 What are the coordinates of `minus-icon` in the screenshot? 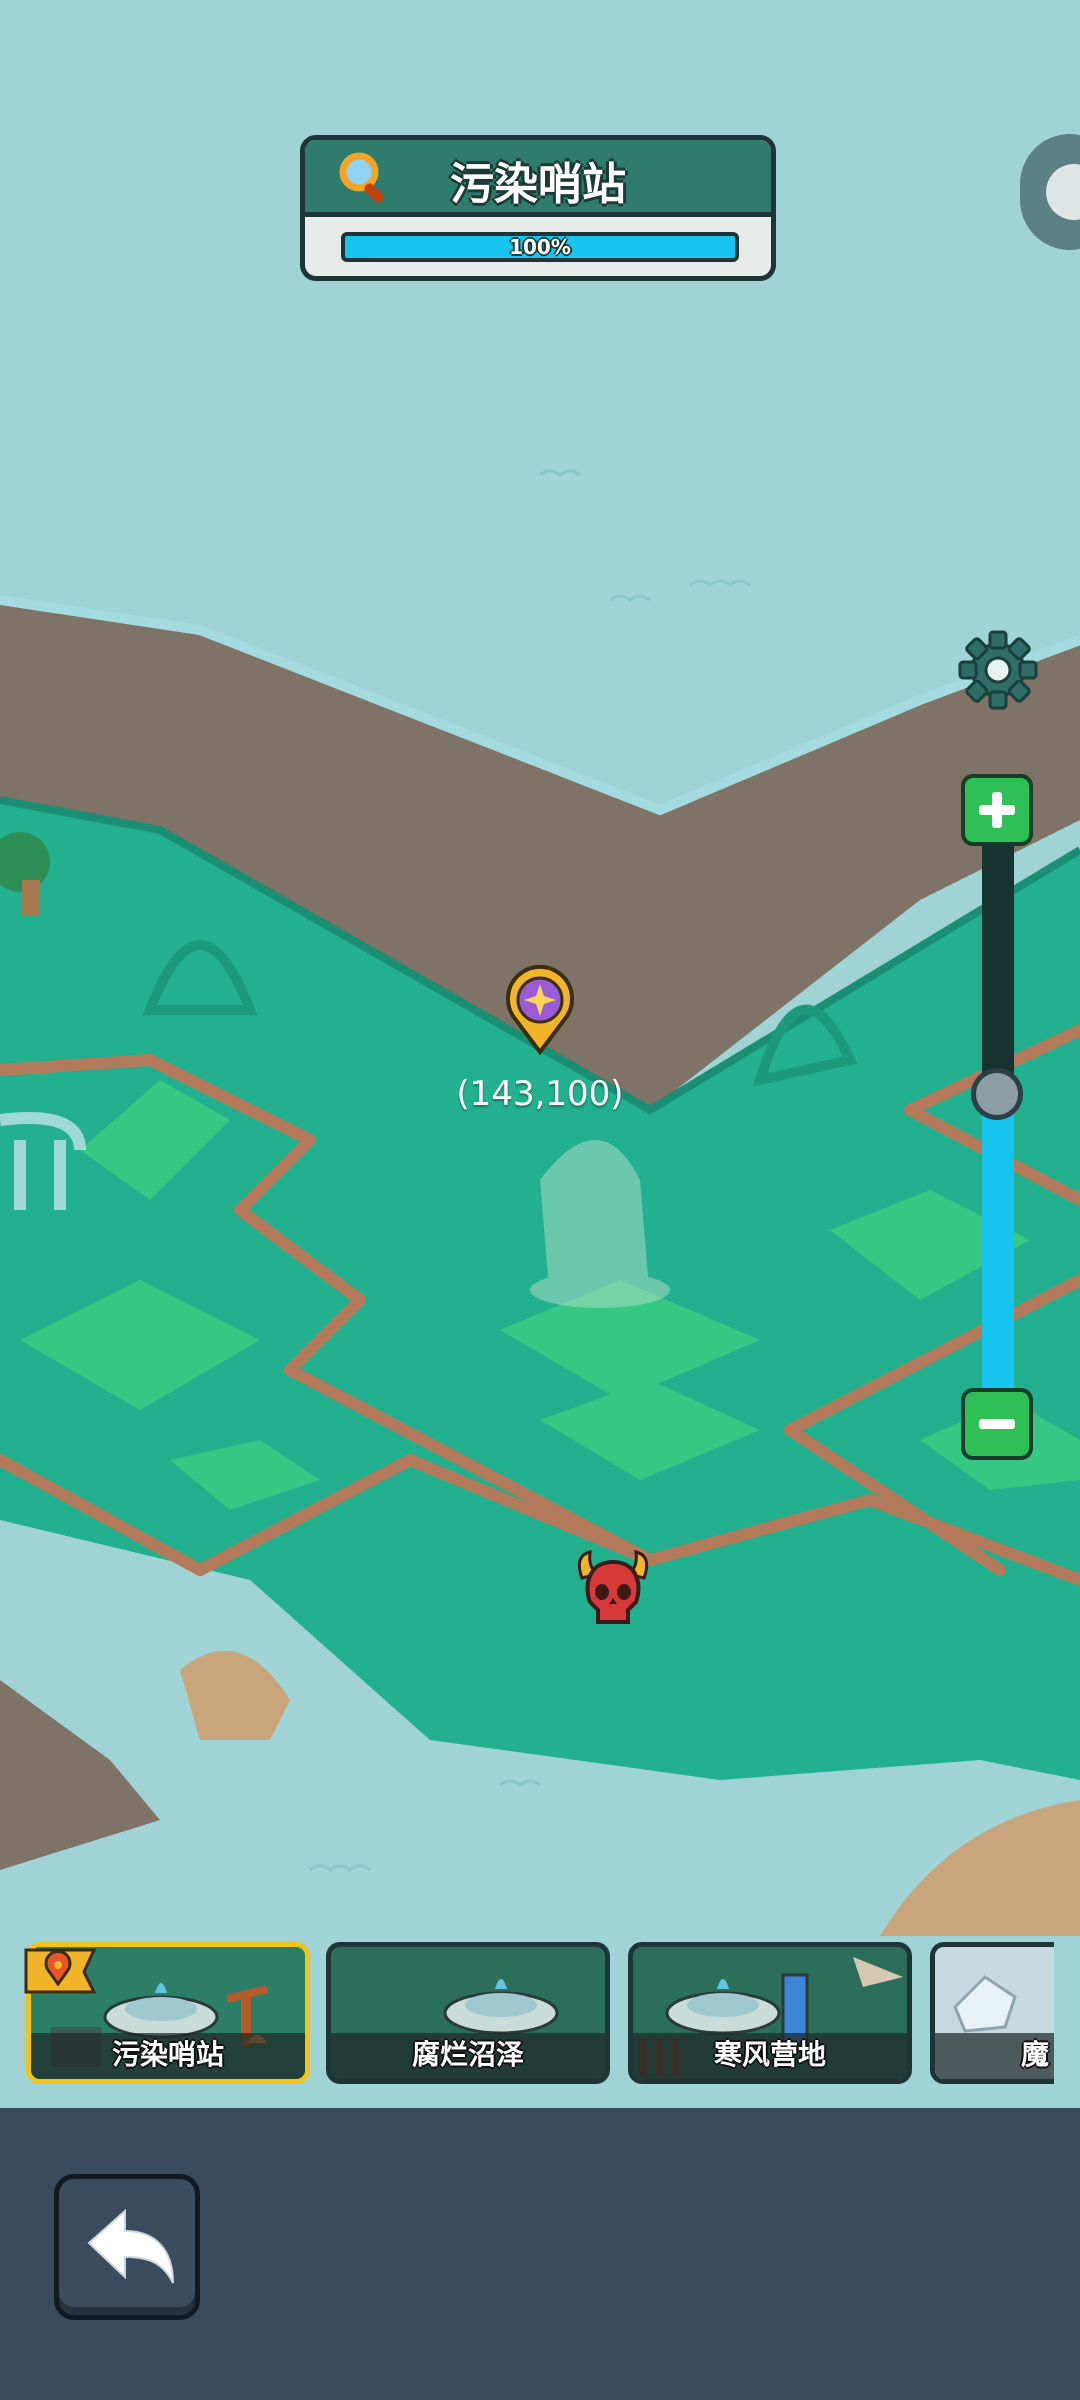 It's located at (997, 1424).